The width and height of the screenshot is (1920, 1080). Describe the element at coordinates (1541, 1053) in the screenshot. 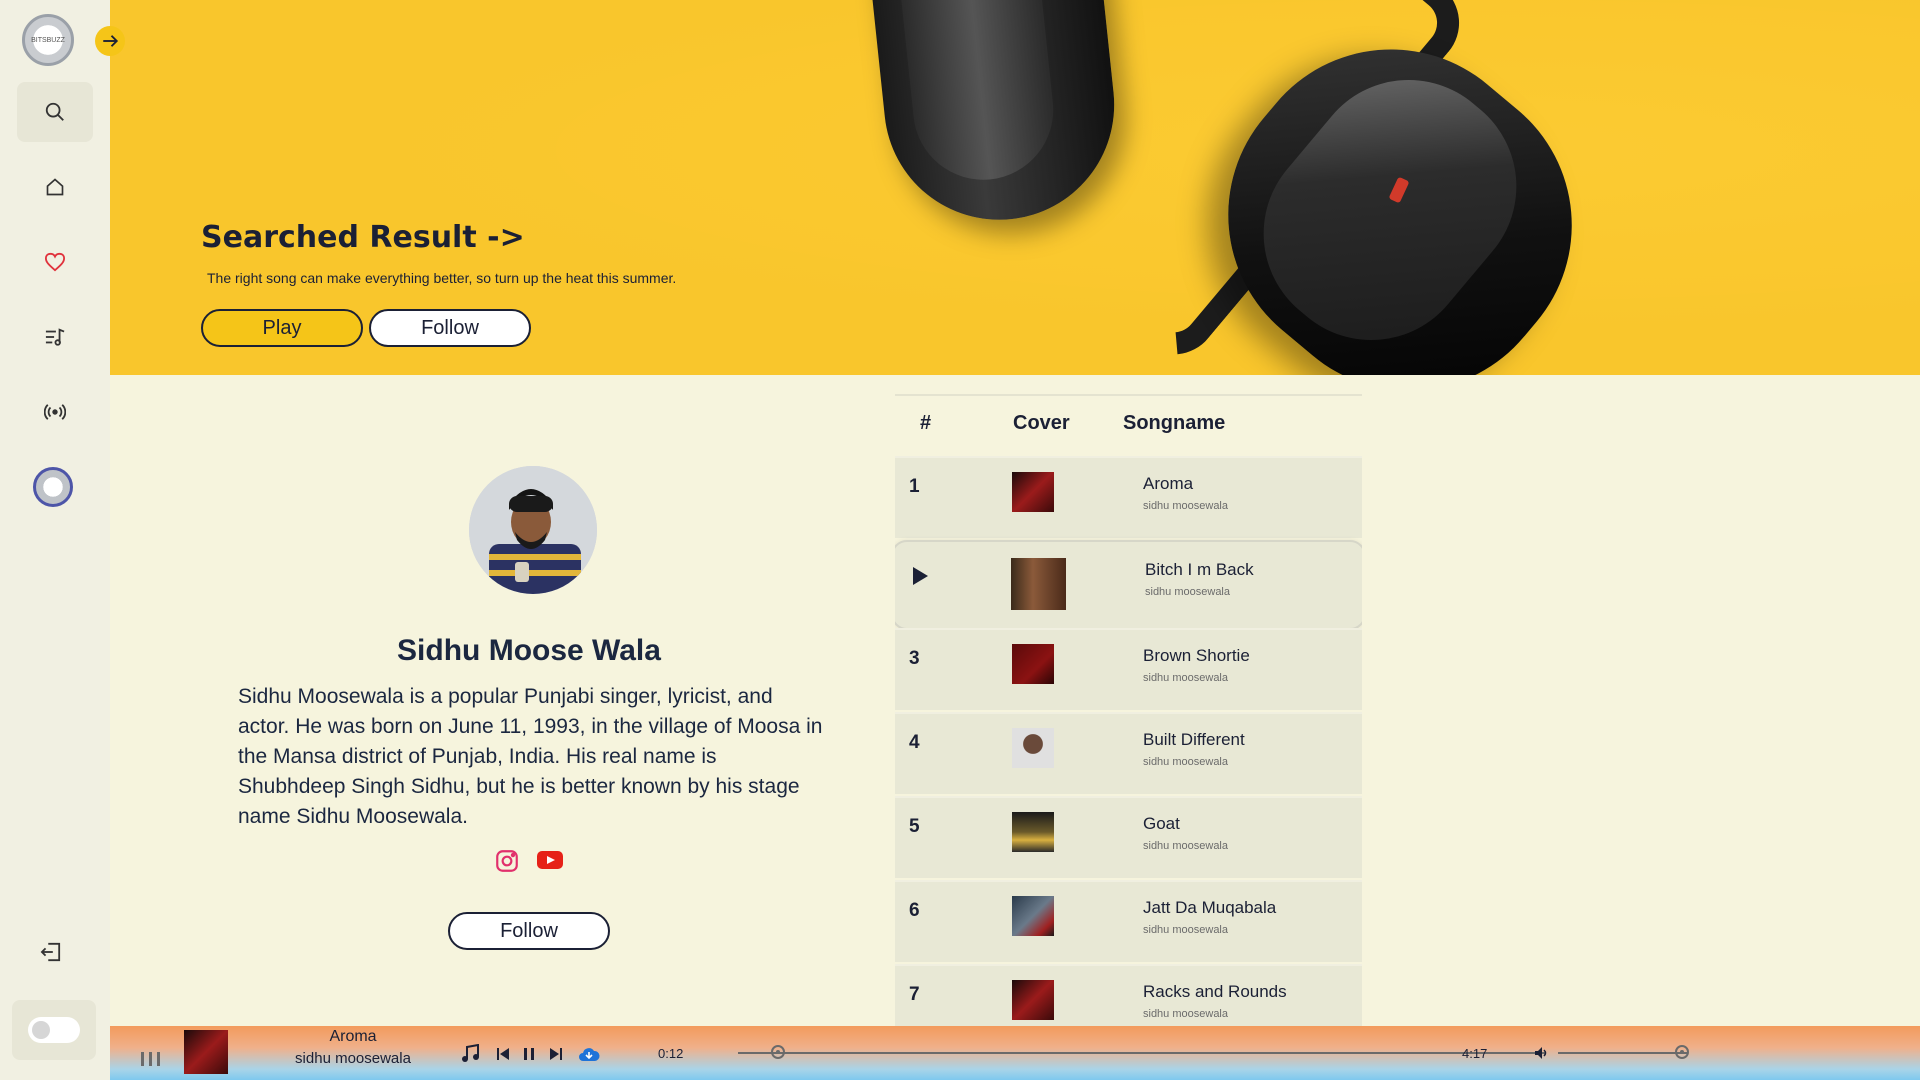

I see `volume-icon` at that location.